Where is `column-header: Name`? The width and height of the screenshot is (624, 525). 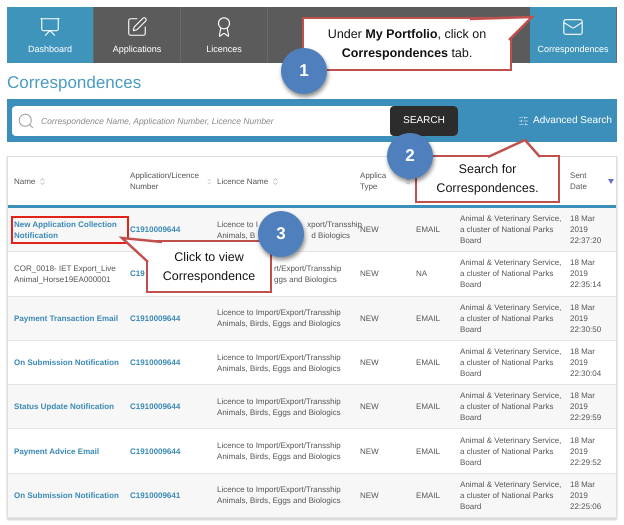
column-header: Name is located at coordinates (25, 181).